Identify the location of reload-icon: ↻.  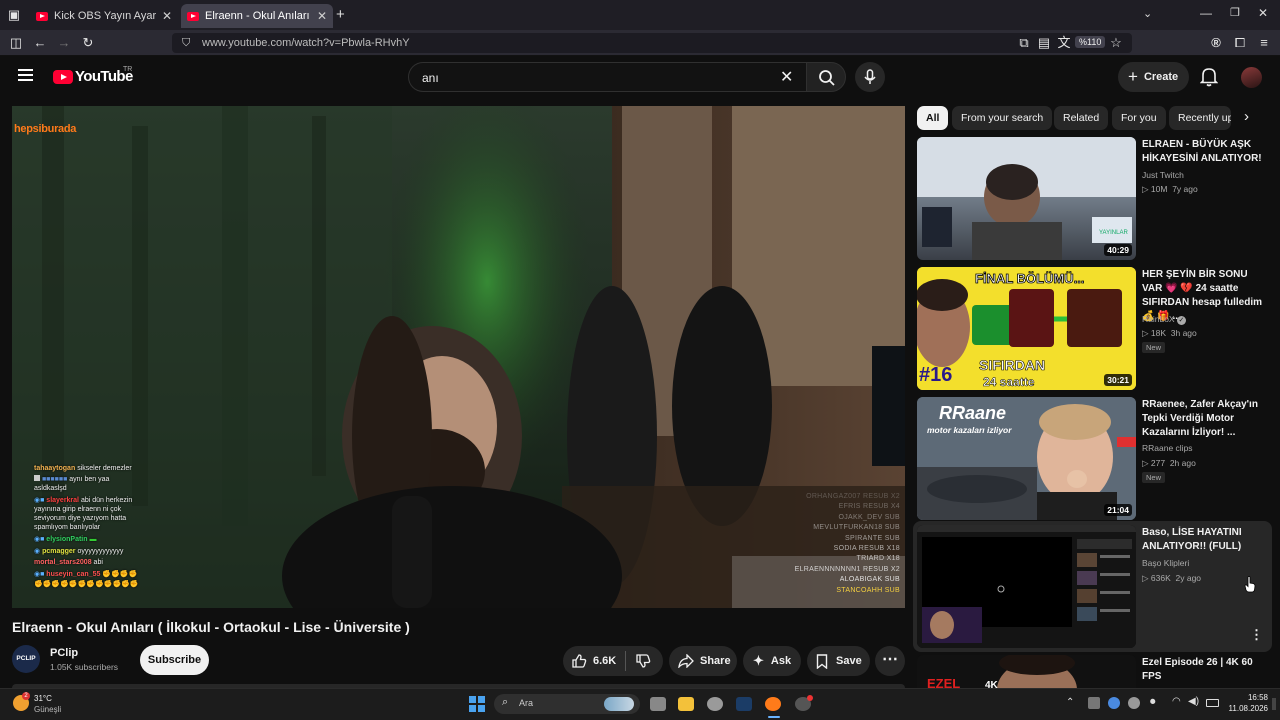
(88, 43).